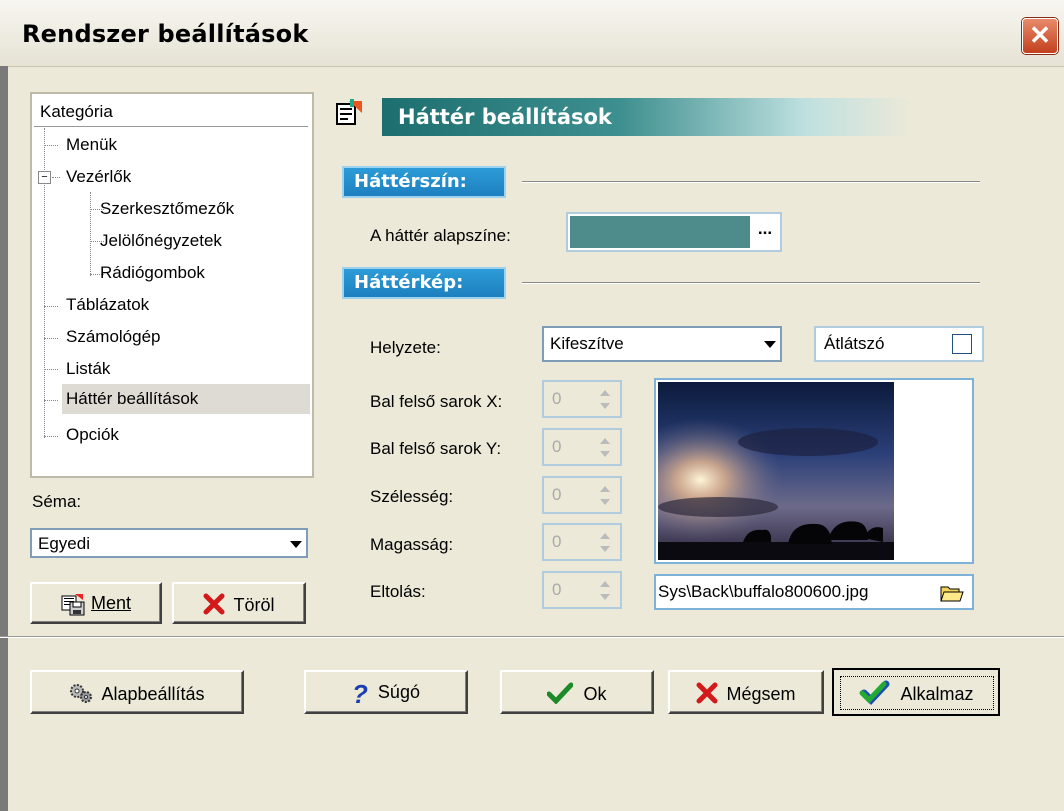 The height and width of the screenshot is (811, 1064). Describe the element at coordinates (349, 115) in the screenshot. I see `settings-page-icon` at that location.